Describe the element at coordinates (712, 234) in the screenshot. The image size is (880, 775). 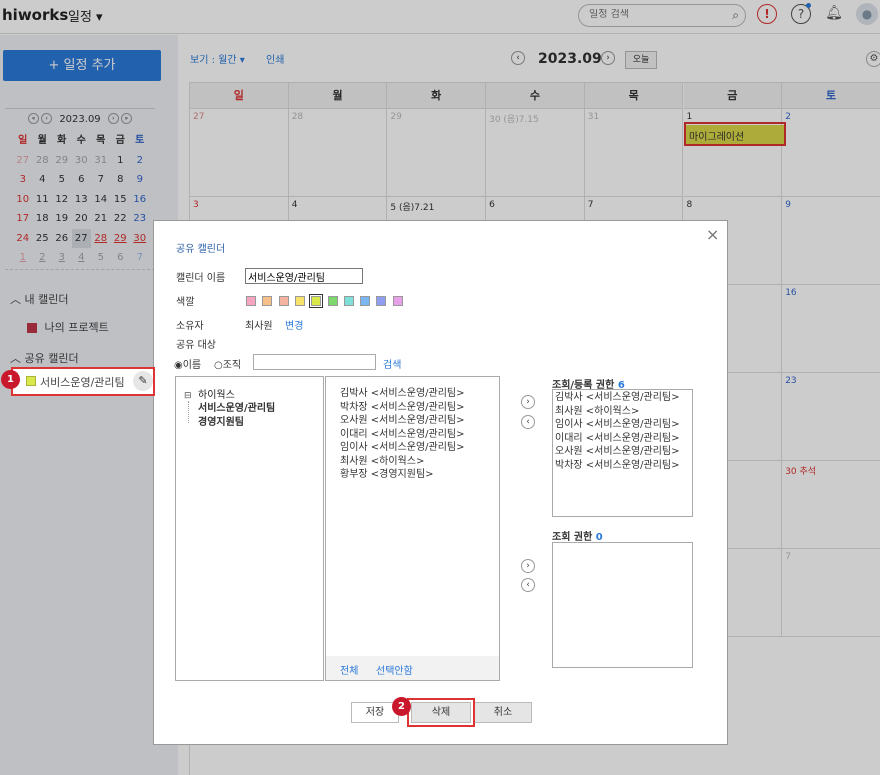
I see `close-icon: ×` at that location.